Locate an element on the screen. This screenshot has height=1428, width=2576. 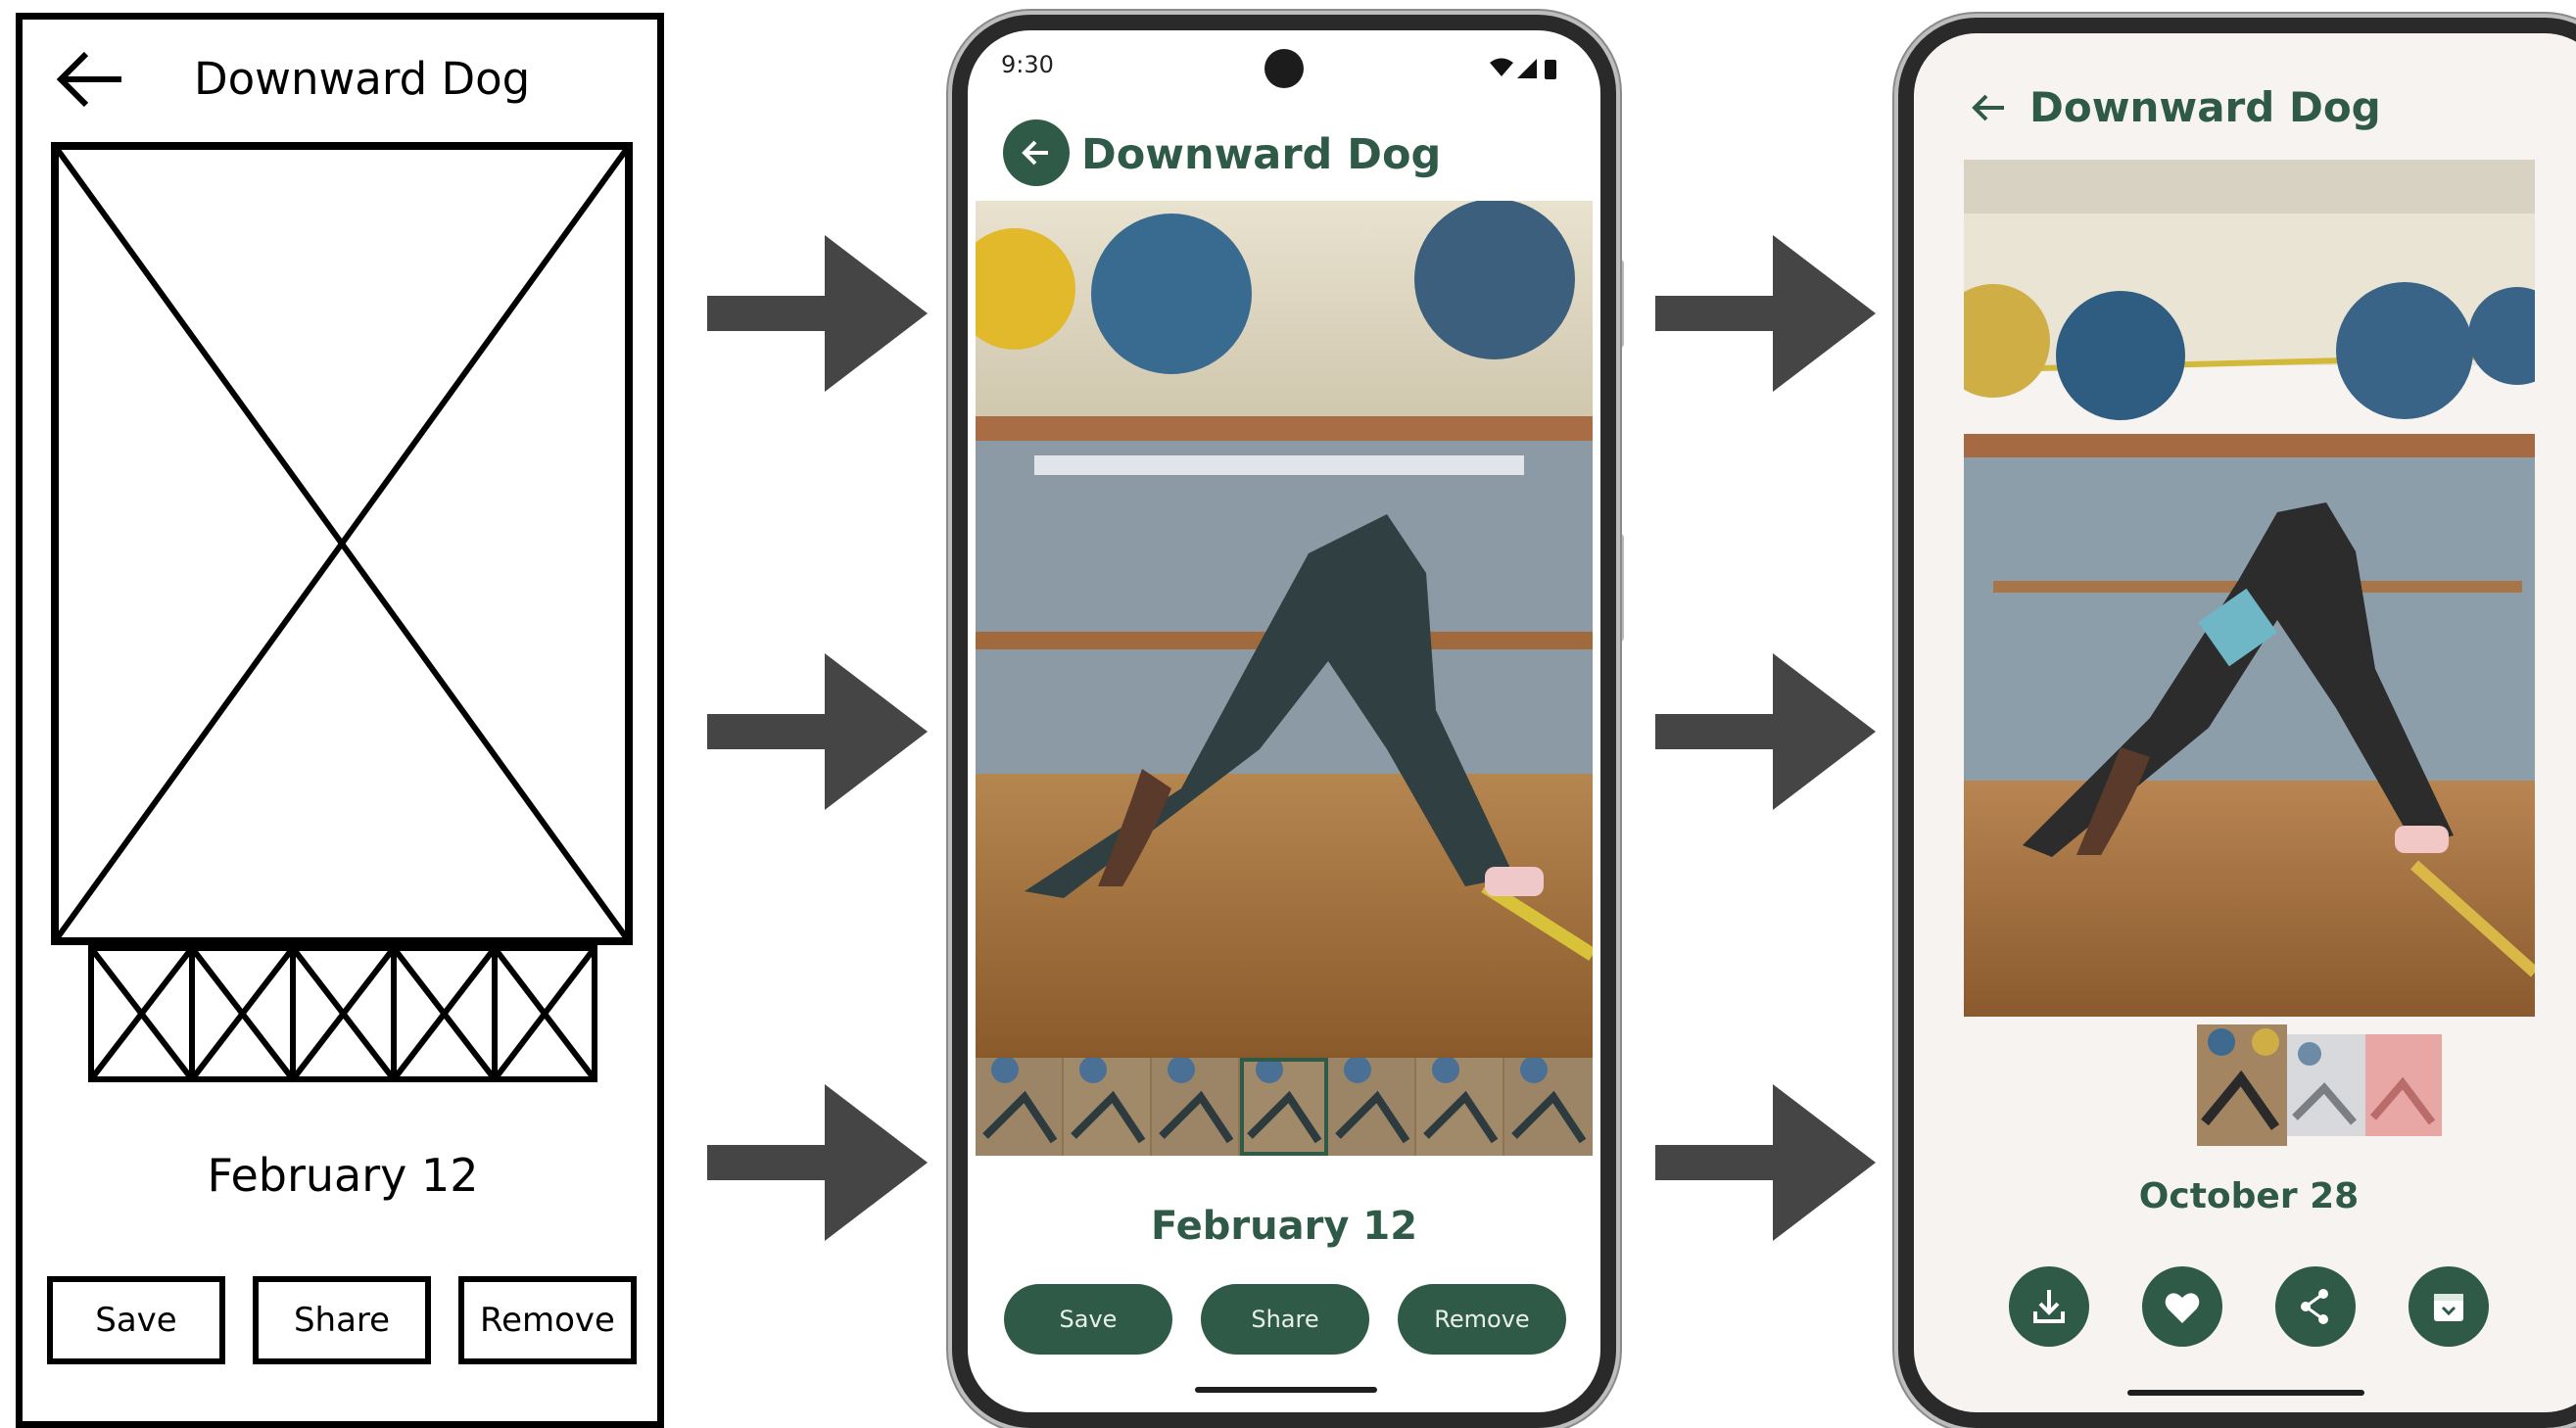
wireframe-title: Downward Dog is located at coordinates (362, 79).